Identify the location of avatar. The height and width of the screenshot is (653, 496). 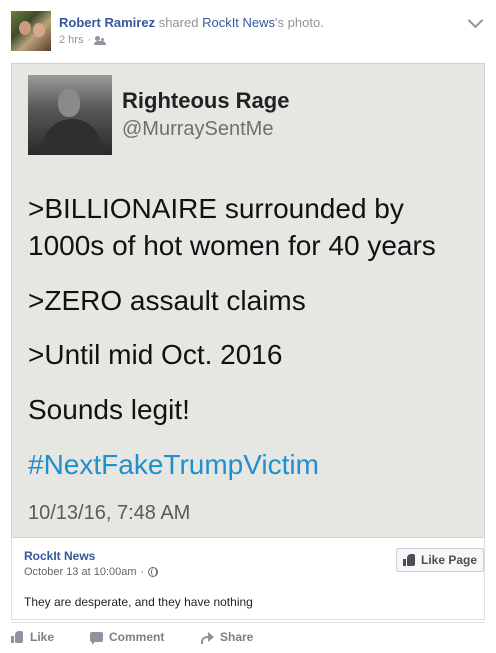
(31, 31).